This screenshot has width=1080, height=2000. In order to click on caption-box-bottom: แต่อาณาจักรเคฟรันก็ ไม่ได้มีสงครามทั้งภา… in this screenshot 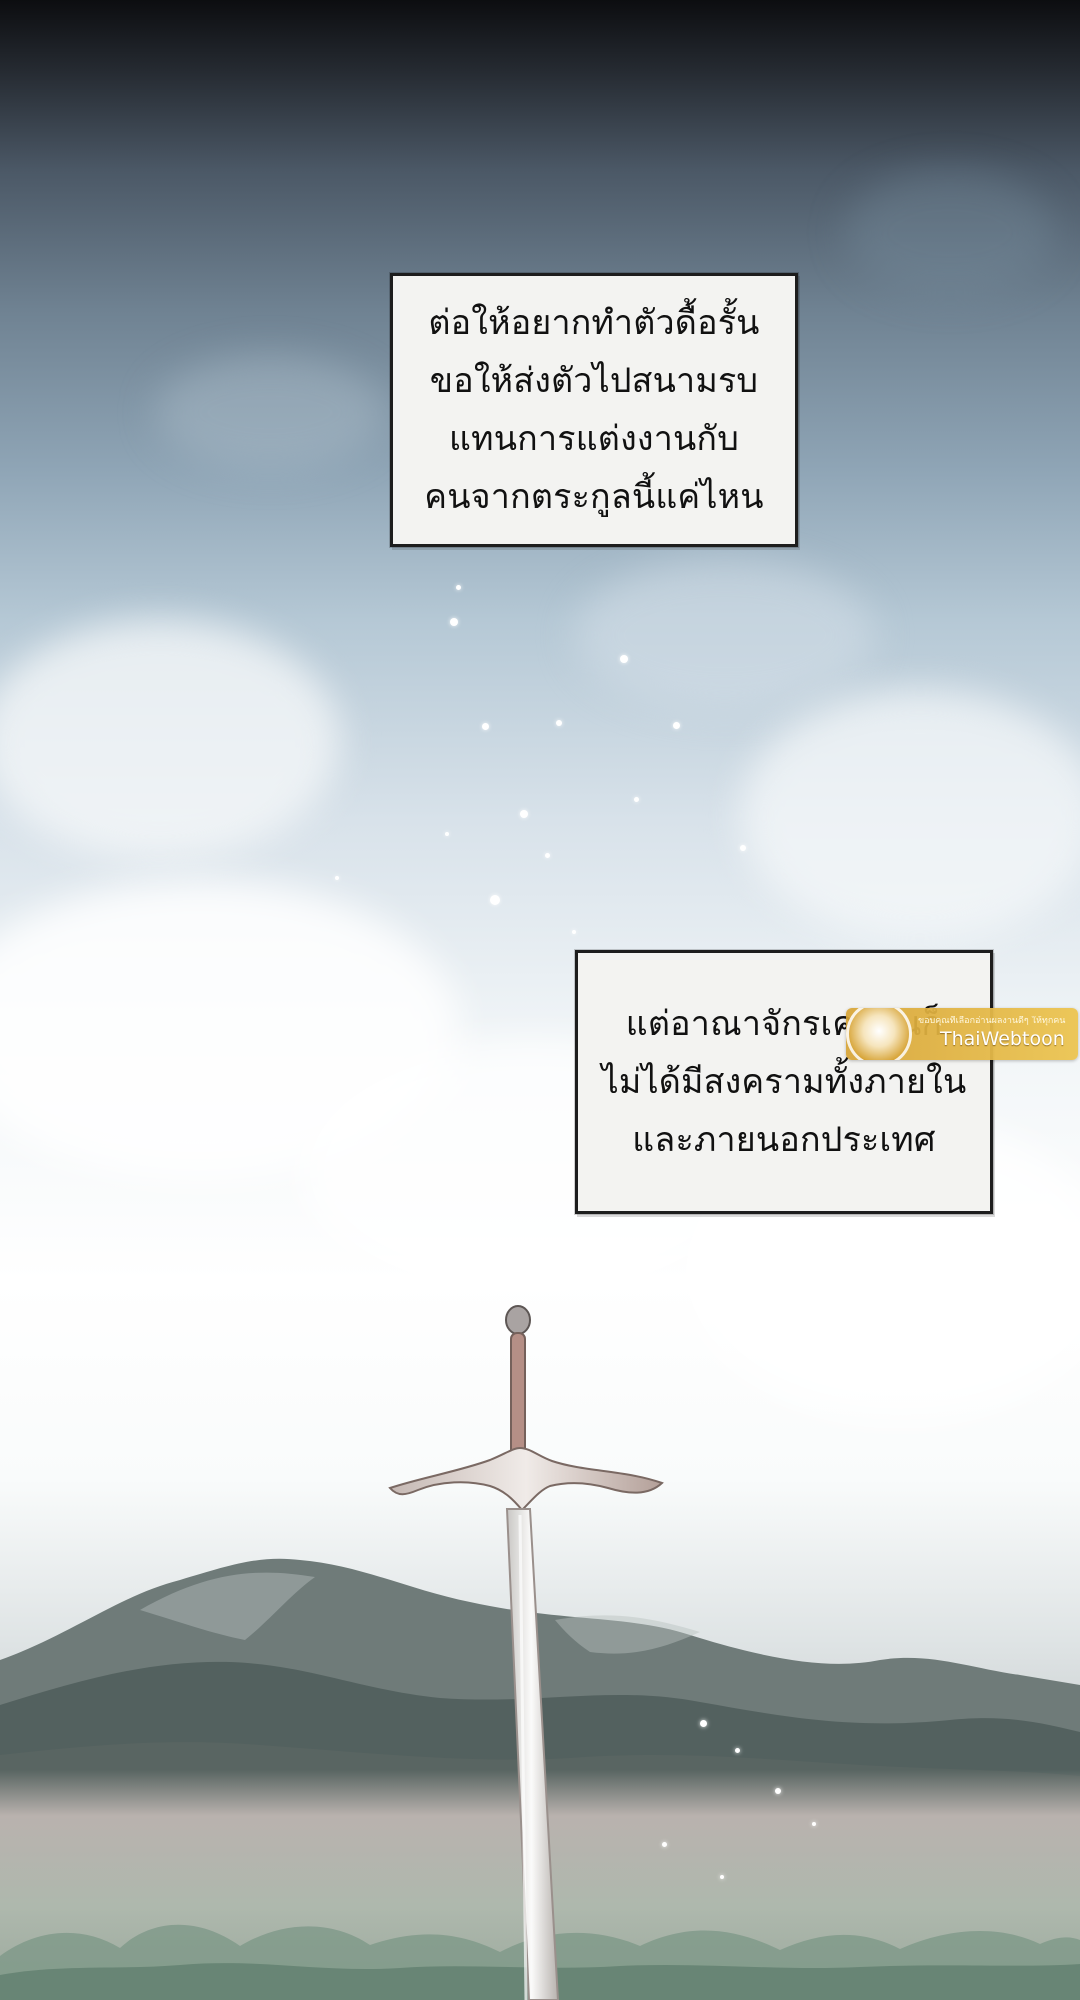, I will do `click(784, 1082)`.